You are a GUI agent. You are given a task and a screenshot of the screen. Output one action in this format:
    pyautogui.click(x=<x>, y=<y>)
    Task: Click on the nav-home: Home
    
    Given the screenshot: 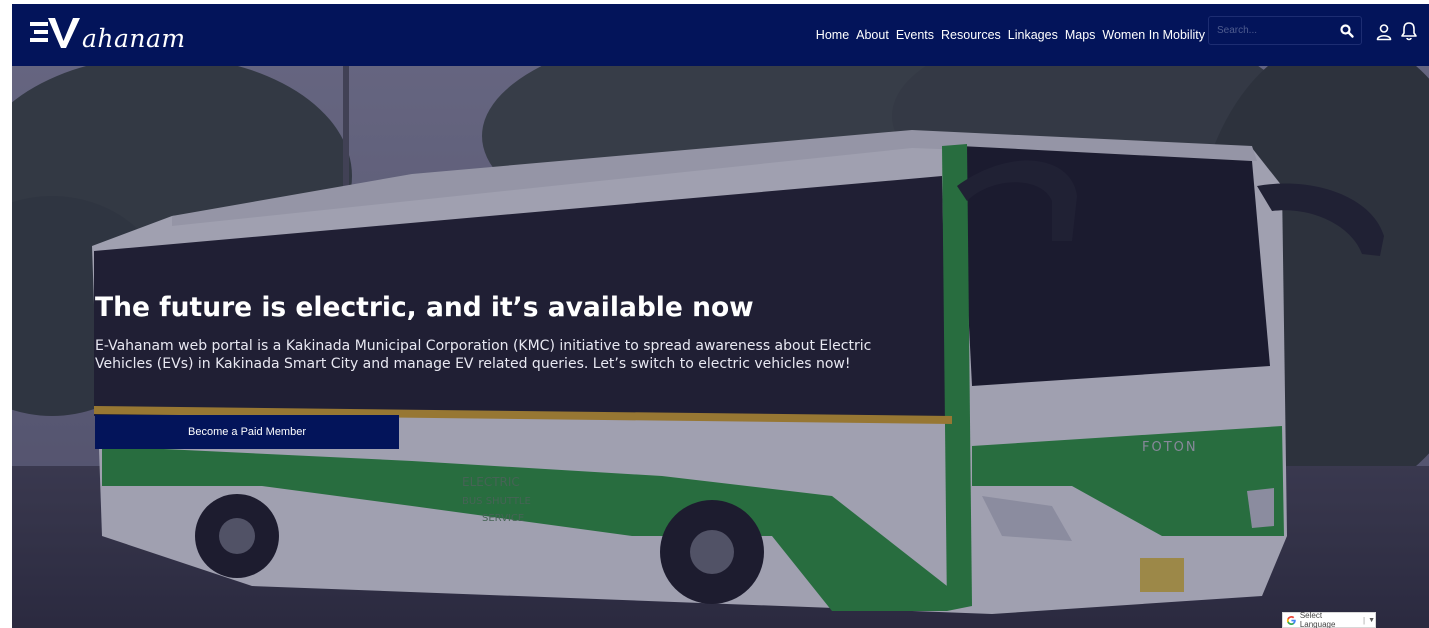 What is the action you would take?
    pyautogui.click(x=832, y=35)
    